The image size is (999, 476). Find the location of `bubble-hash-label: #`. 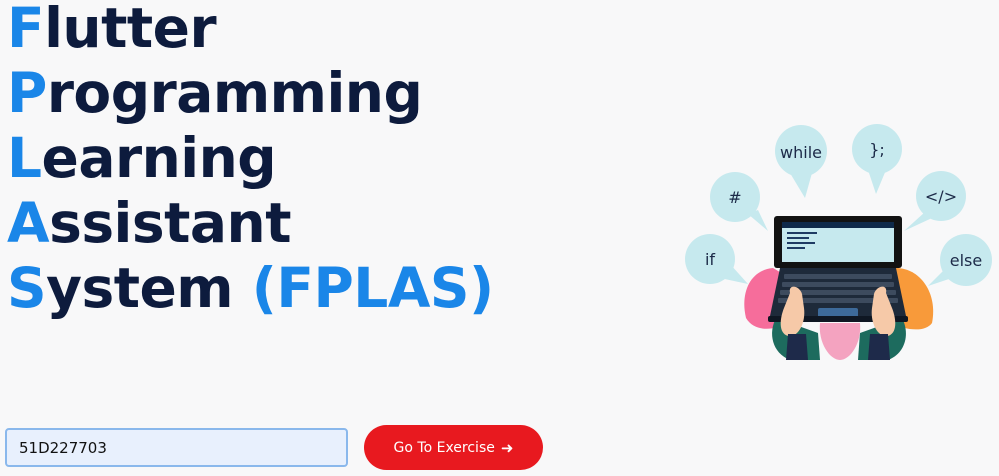

bubble-hash-label: # is located at coordinates (734, 197).